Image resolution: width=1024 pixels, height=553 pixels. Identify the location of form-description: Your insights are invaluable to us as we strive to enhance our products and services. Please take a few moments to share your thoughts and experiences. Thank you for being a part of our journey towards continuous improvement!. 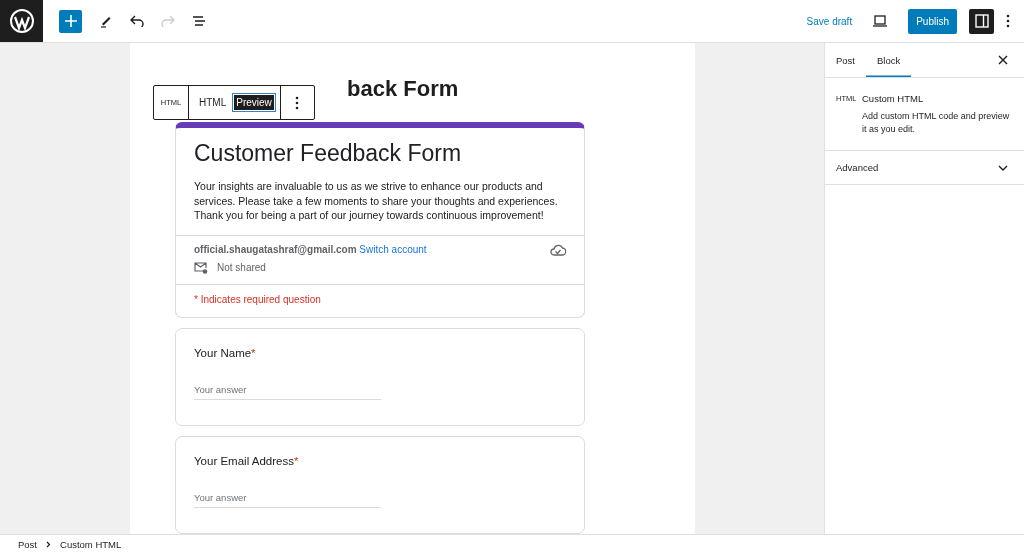
(376, 201).